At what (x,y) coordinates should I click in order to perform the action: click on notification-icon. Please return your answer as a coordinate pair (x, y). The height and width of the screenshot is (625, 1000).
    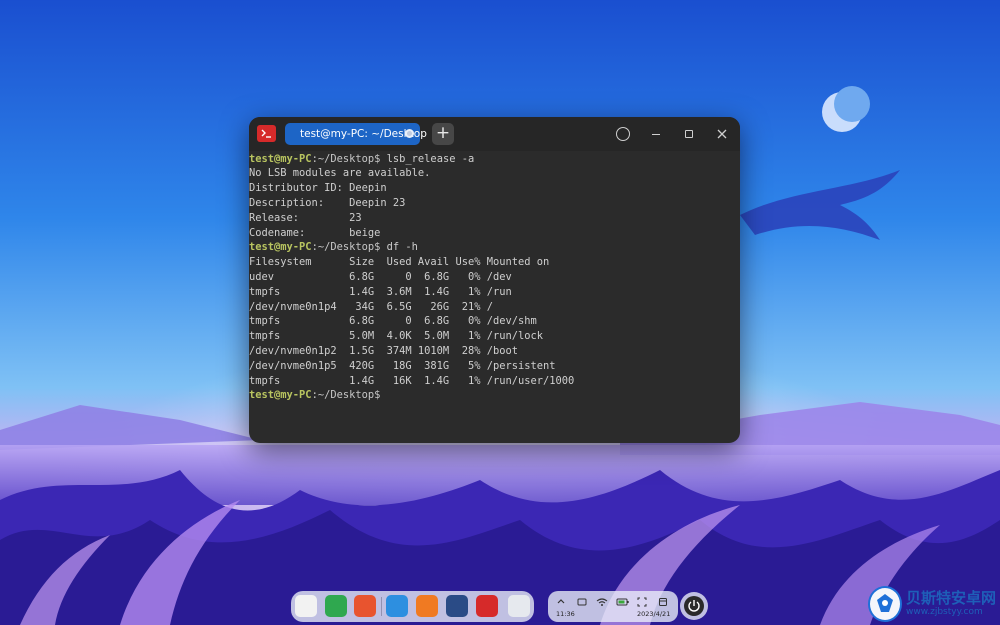
    Looking at the image, I should click on (663, 602).